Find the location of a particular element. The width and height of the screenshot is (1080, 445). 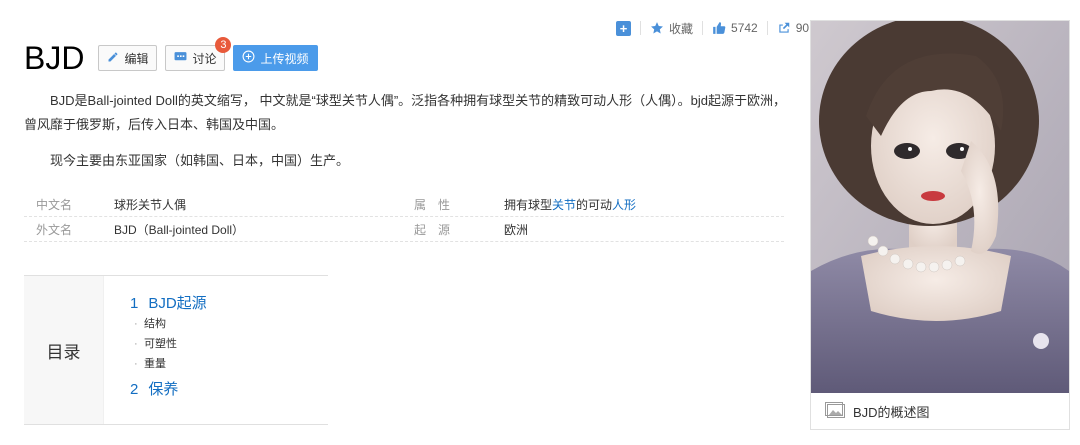

page-title: BJD is located at coordinates (54, 58).